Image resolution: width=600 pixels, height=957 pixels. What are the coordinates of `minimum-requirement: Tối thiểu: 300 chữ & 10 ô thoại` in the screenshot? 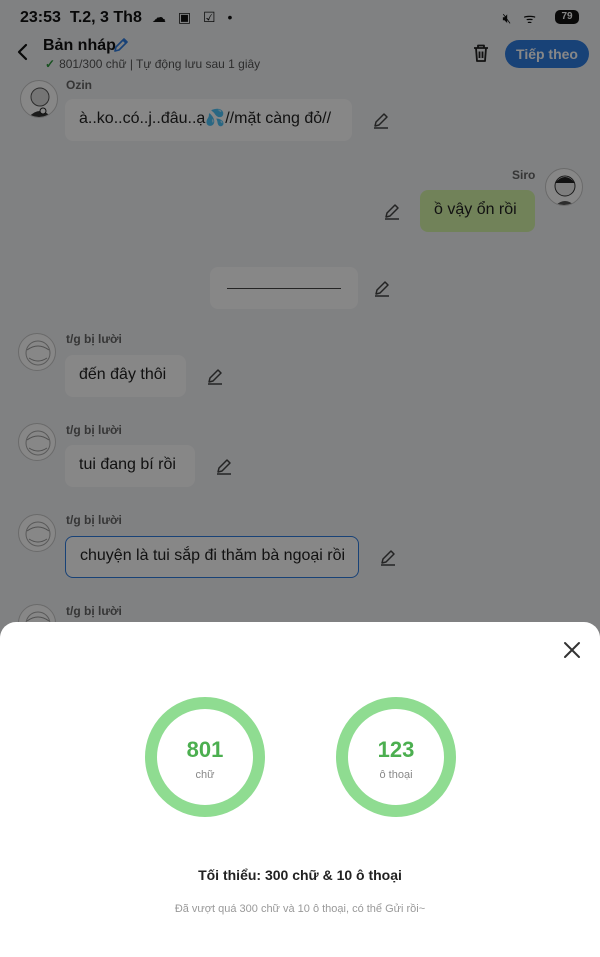 It's located at (300, 875).